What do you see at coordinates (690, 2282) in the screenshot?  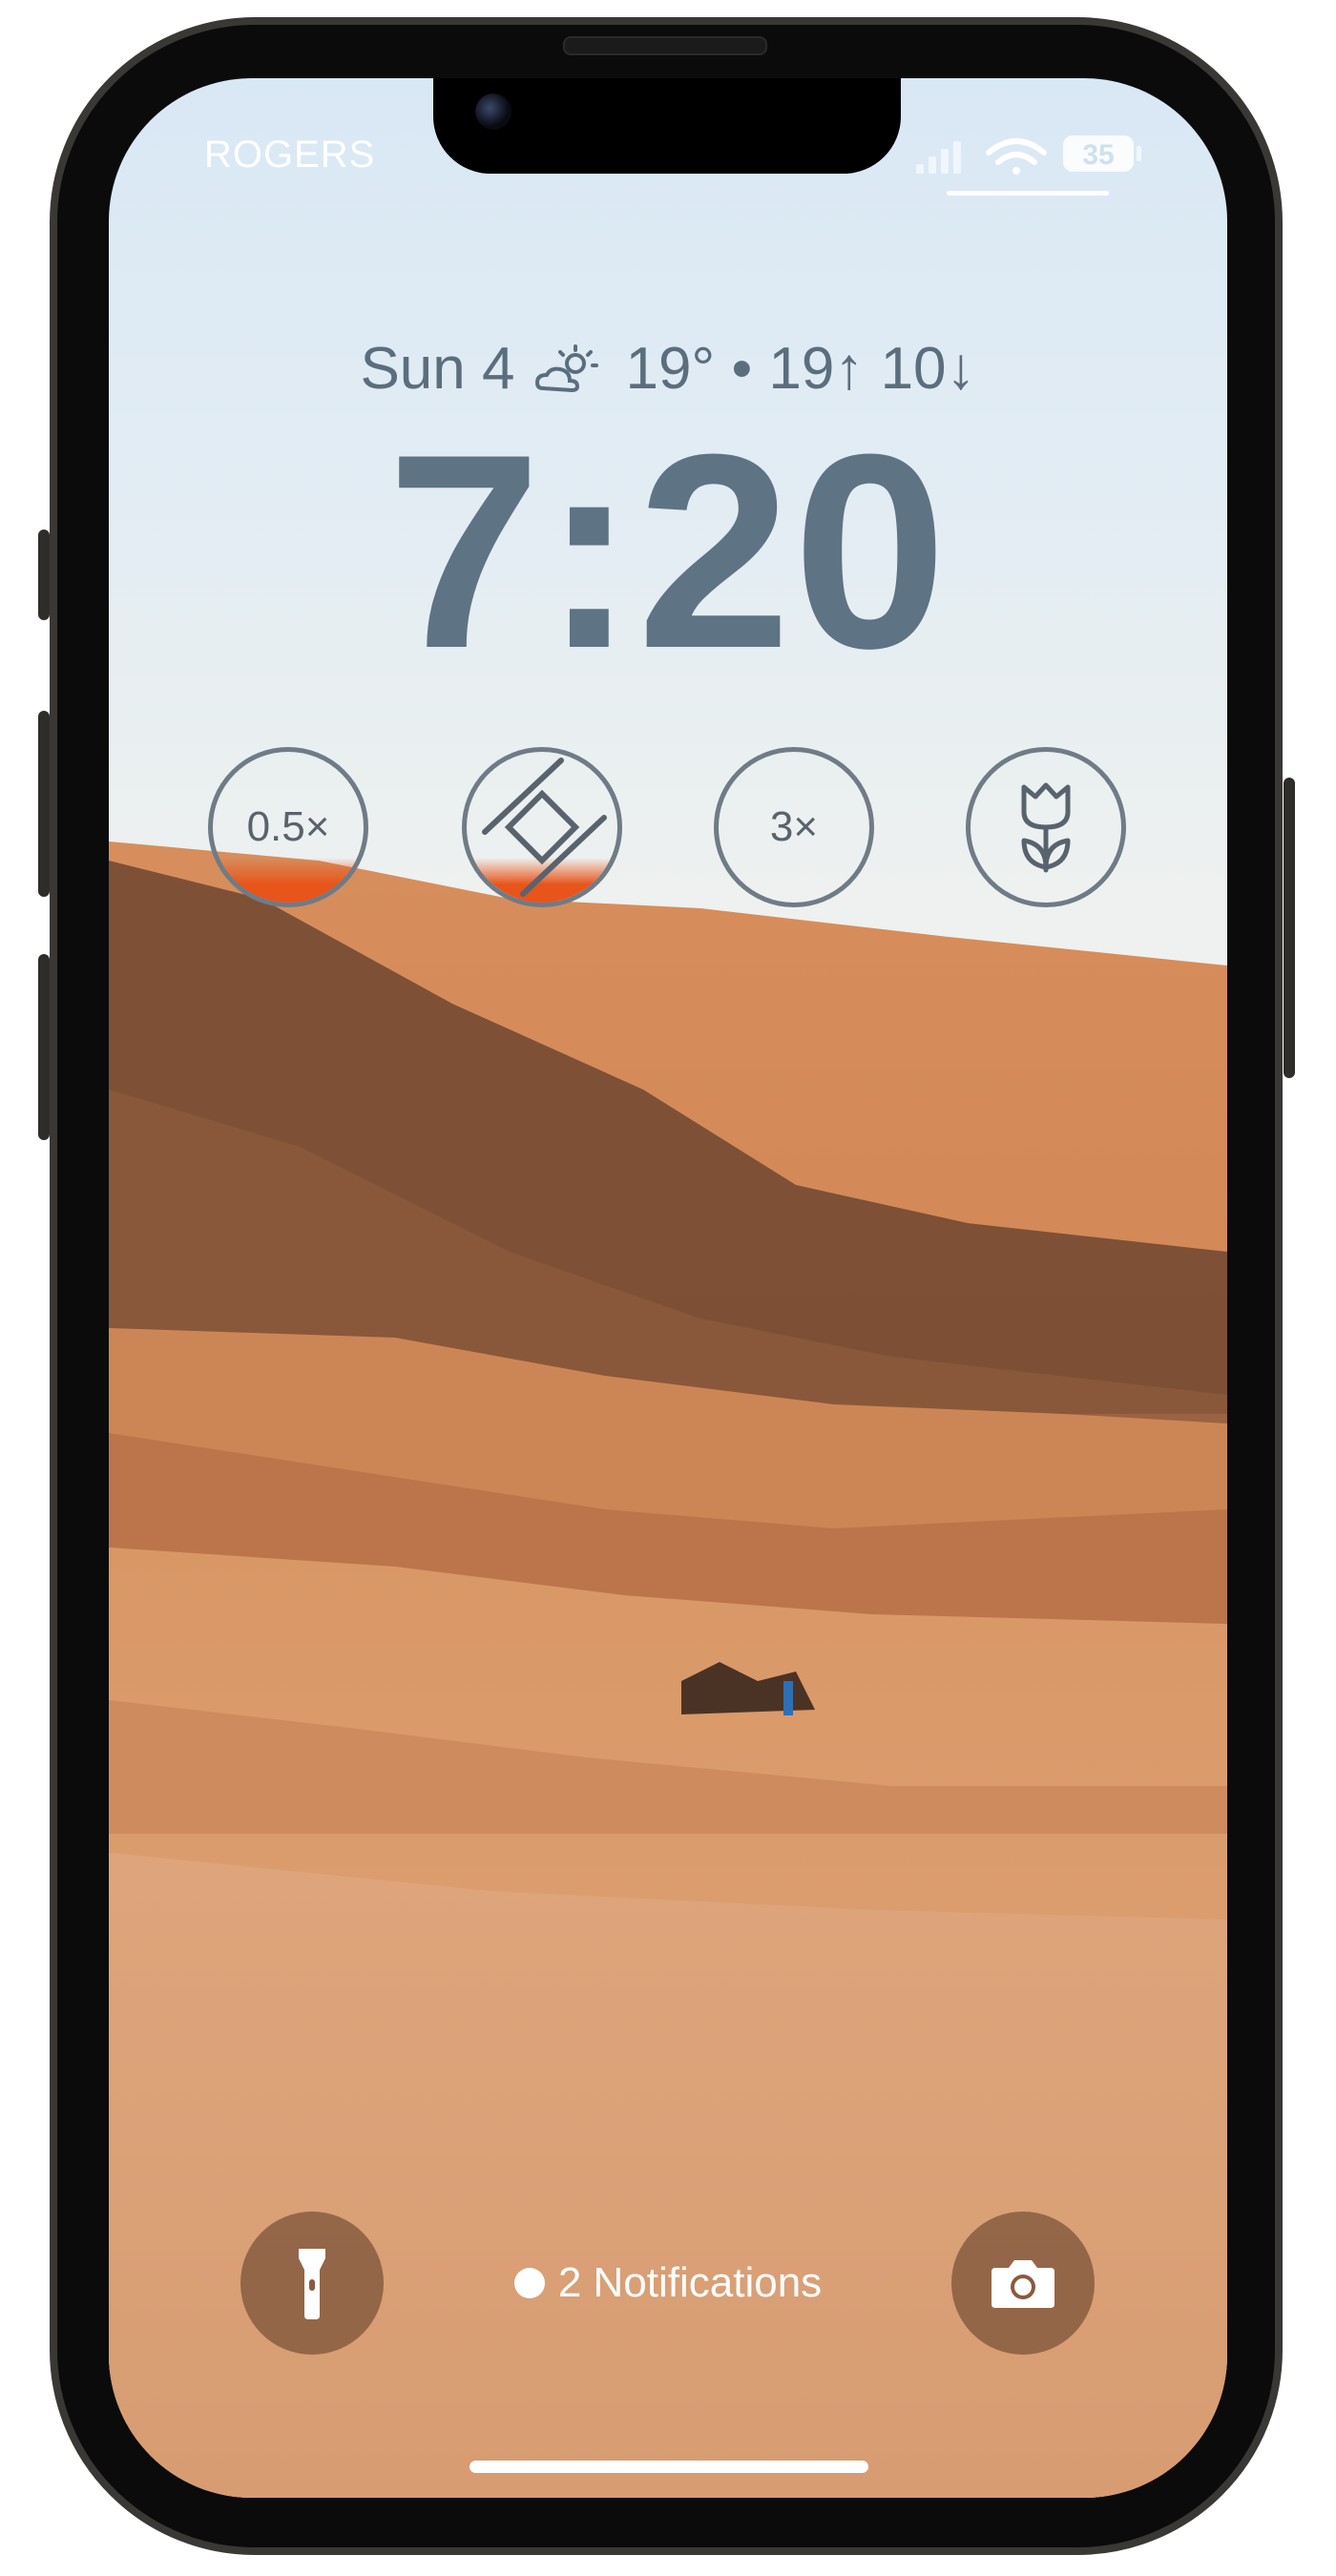 I see `notifications-label: 2 Notifications` at bounding box center [690, 2282].